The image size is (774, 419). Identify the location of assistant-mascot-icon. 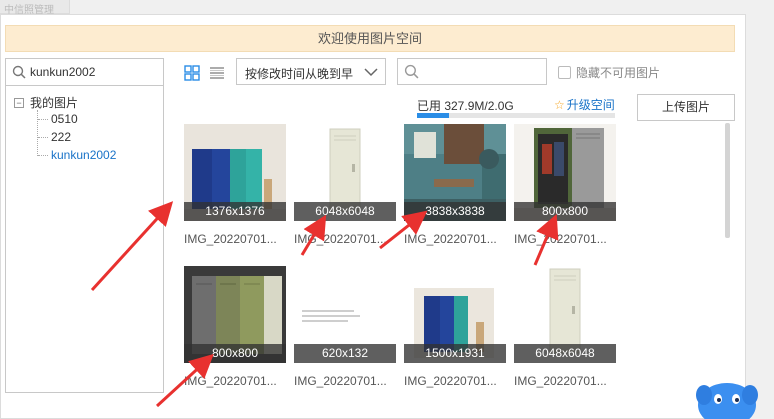
(727, 397).